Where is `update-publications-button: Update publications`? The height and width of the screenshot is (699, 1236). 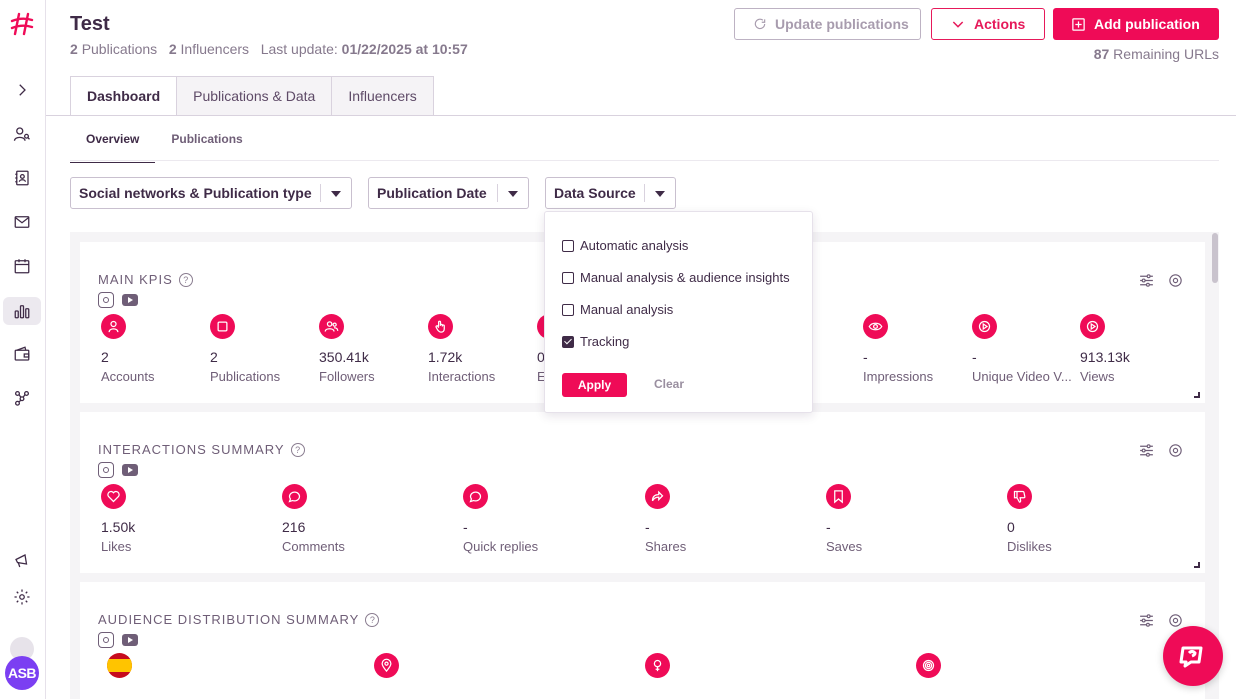 update-publications-button: Update publications is located at coordinates (827, 24).